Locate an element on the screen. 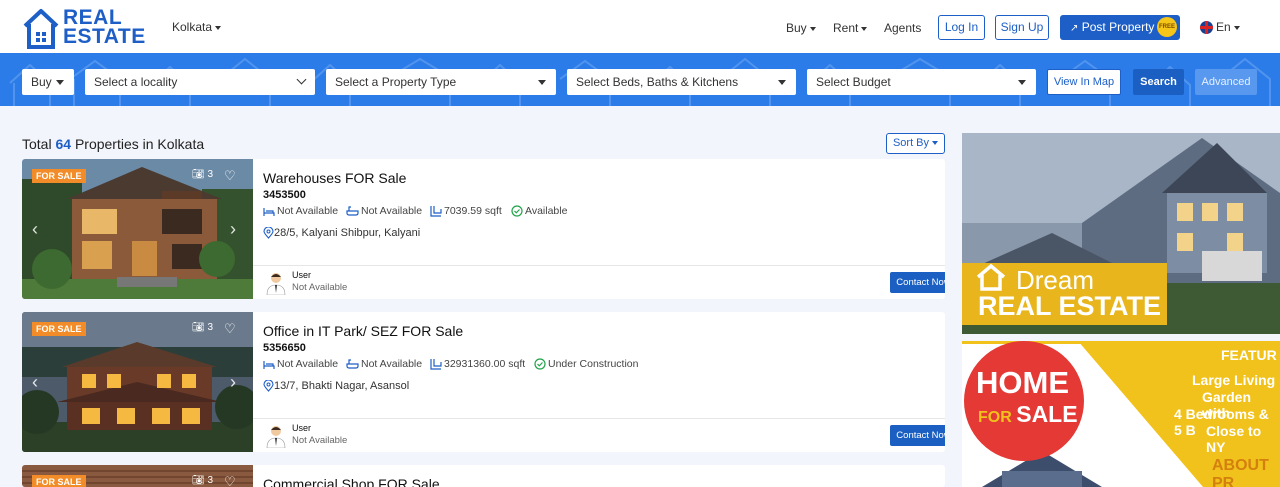  ad2-line4: Close to NY is located at coordinates (1234, 439).